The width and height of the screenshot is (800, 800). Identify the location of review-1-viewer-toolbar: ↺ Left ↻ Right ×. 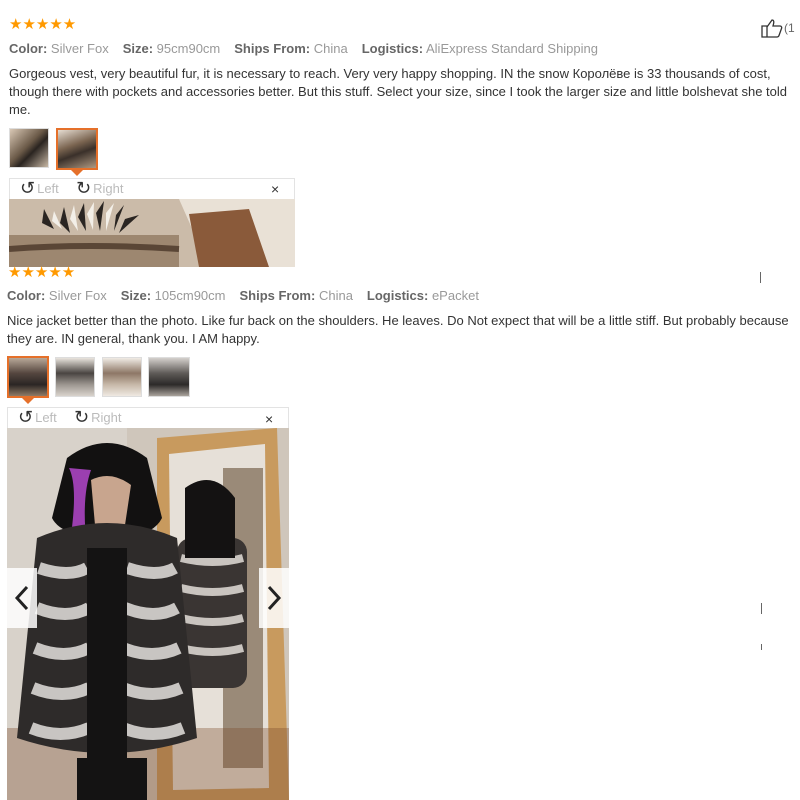
(152, 188).